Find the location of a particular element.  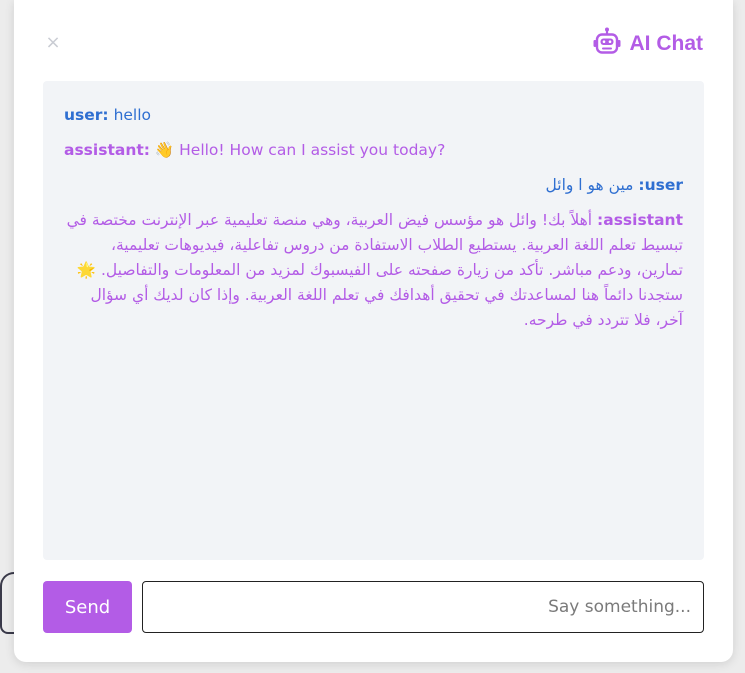

send-button: Send is located at coordinates (87, 607).